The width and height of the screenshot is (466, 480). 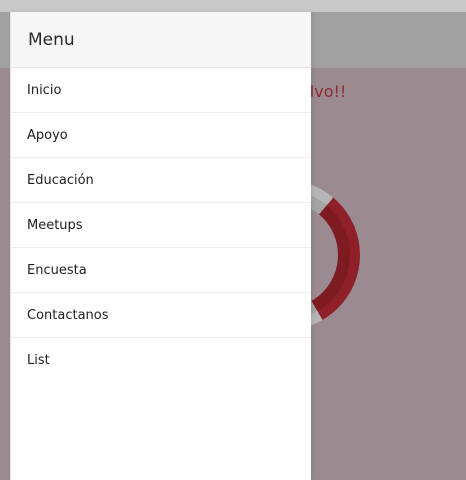 What do you see at coordinates (60, 180) in the screenshot?
I see `menu-item-label: Educación` at bounding box center [60, 180].